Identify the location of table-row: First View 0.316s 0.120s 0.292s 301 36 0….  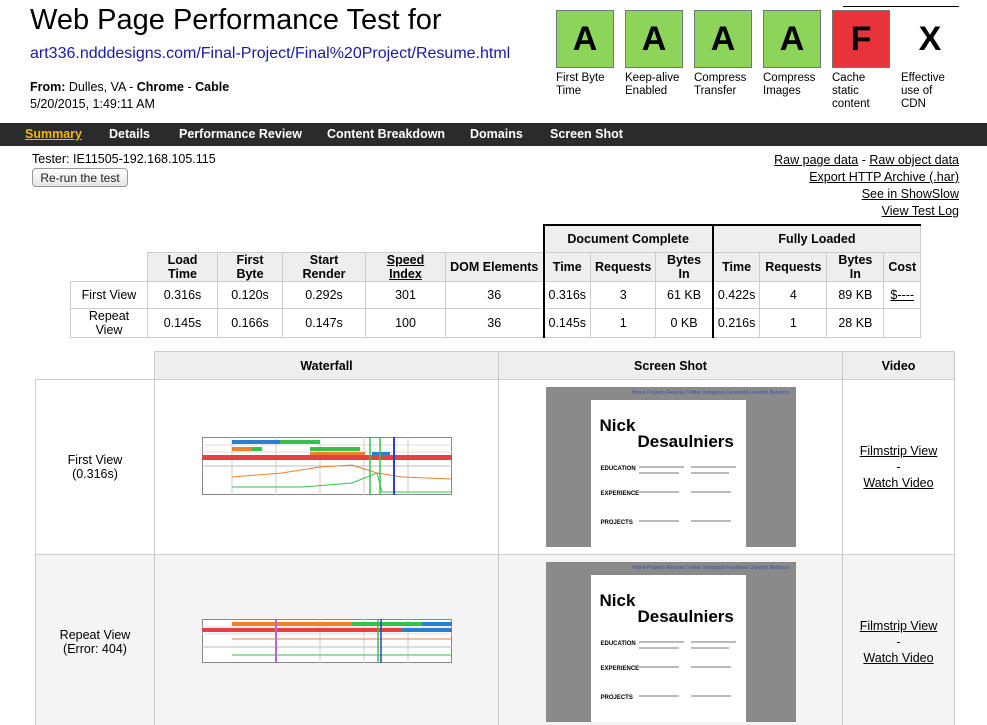
(496, 294).